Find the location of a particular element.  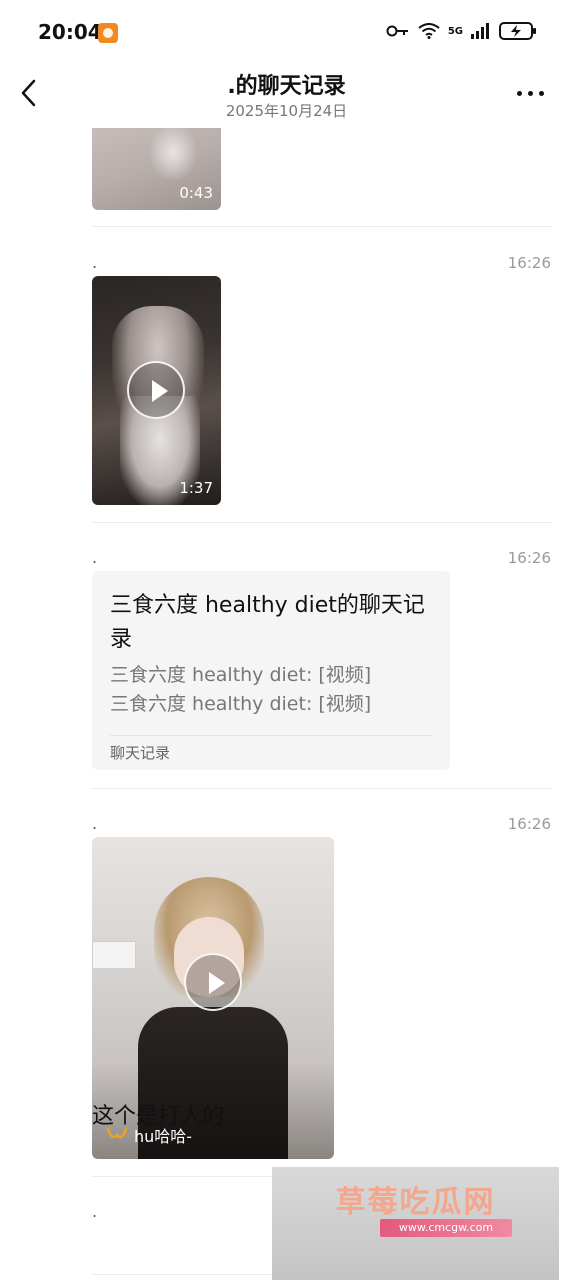

network-type: 5G is located at coordinates (455, 31).